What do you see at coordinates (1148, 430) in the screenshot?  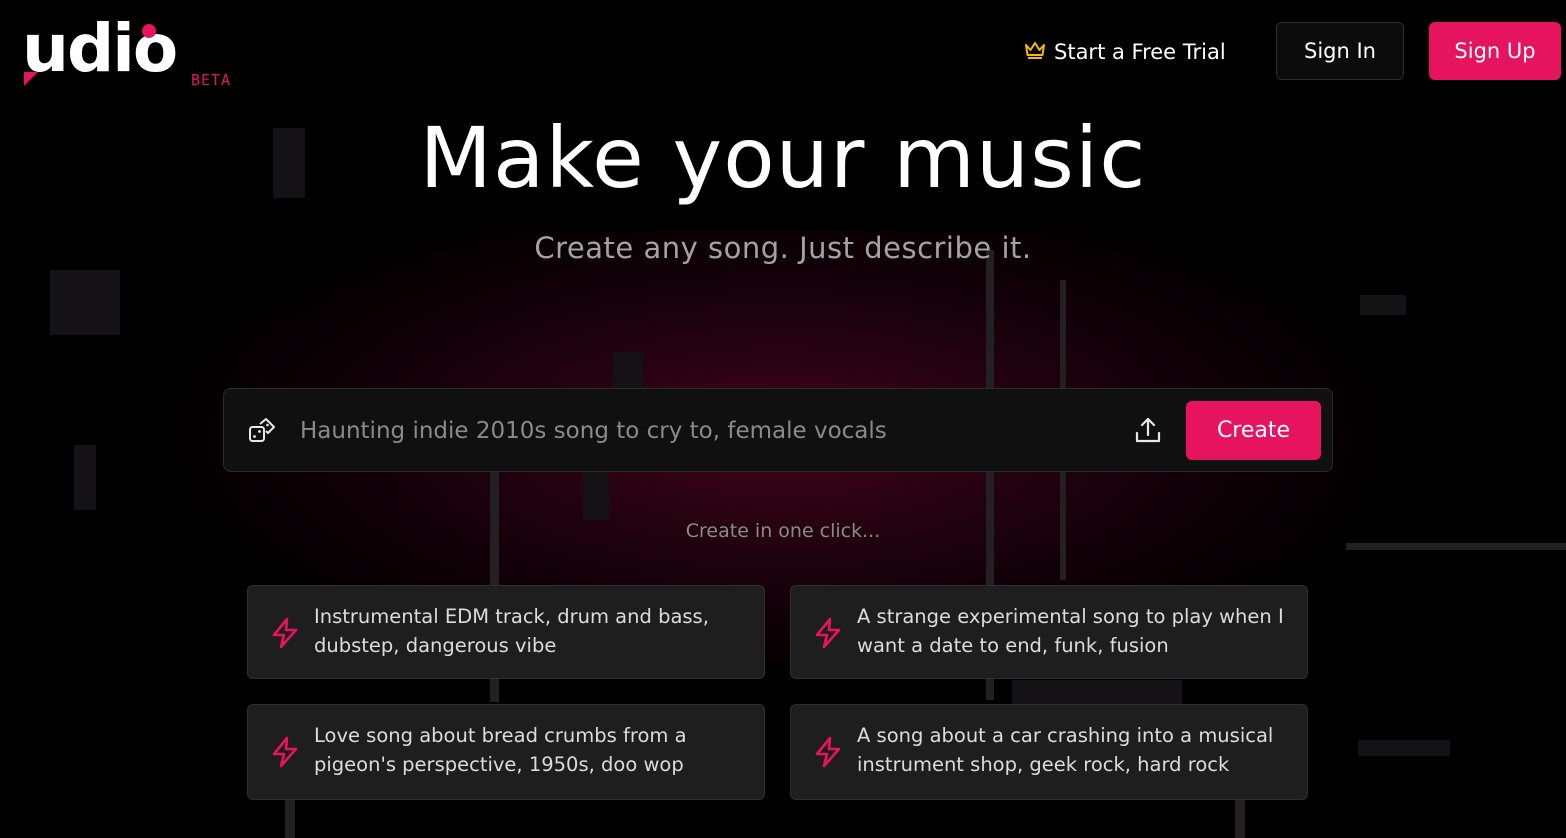 I see `upload-icon` at bounding box center [1148, 430].